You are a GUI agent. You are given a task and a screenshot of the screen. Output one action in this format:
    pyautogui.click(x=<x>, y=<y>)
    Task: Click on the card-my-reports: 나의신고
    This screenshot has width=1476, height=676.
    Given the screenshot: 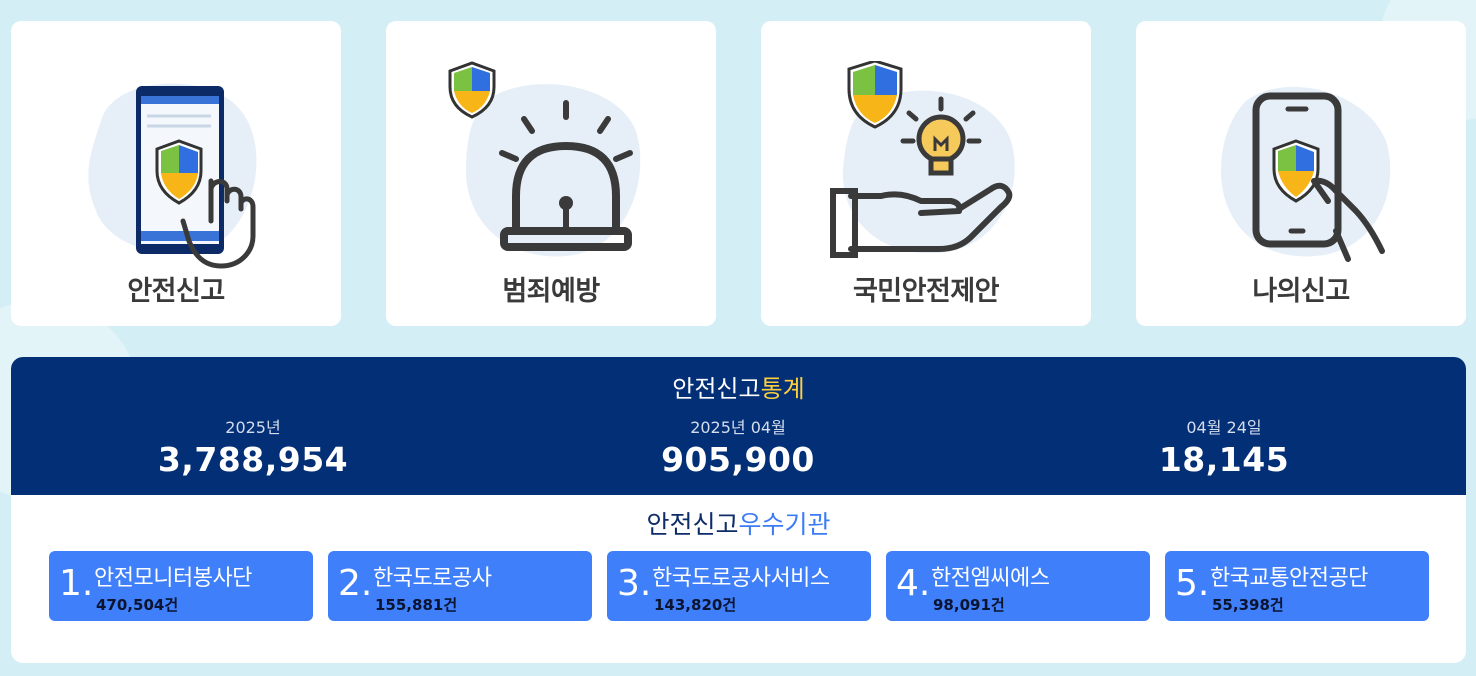 What is the action you would take?
    pyautogui.click(x=1301, y=173)
    